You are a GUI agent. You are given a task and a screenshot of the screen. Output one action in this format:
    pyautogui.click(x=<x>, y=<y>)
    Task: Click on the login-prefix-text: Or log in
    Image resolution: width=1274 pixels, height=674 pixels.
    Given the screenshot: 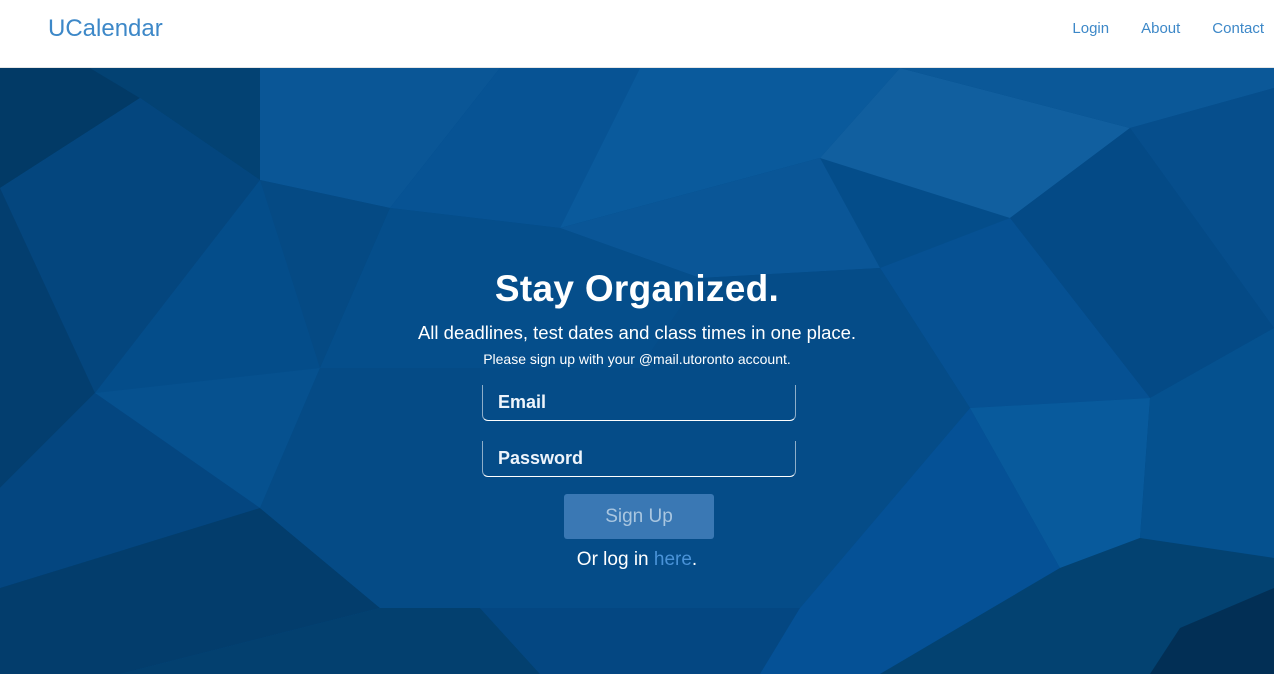 What is the action you would take?
    pyautogui.click(x=615, y=559)
    